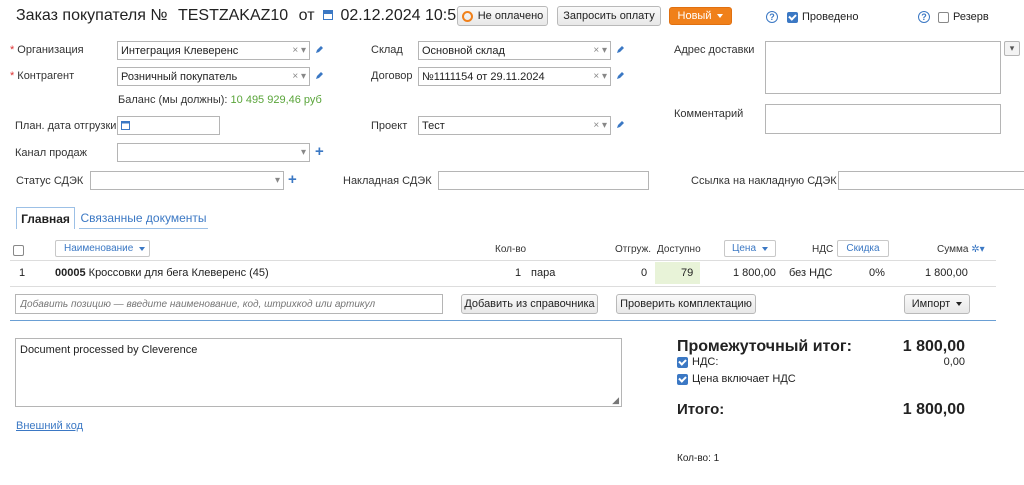  I want to click on external-code-link: Внешний код, so click(49, 426).